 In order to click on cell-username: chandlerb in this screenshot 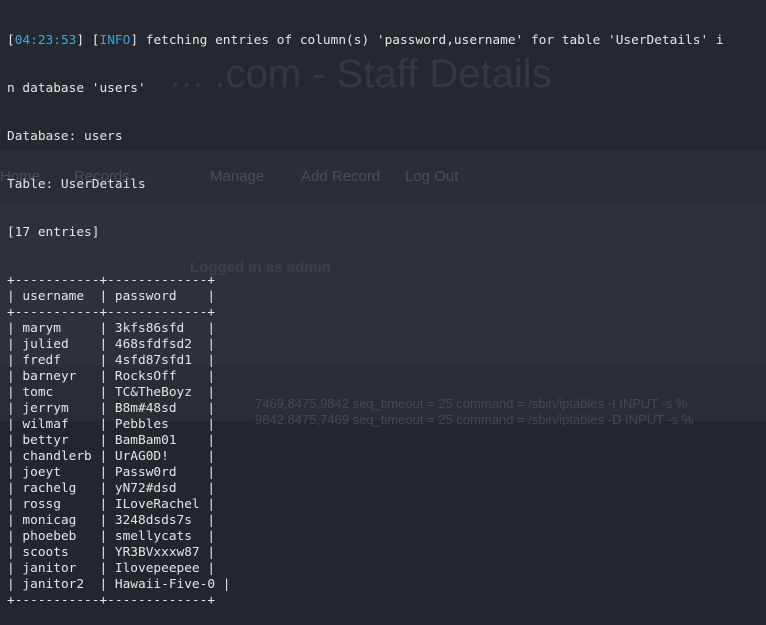, I will do `click(57, 456)`.